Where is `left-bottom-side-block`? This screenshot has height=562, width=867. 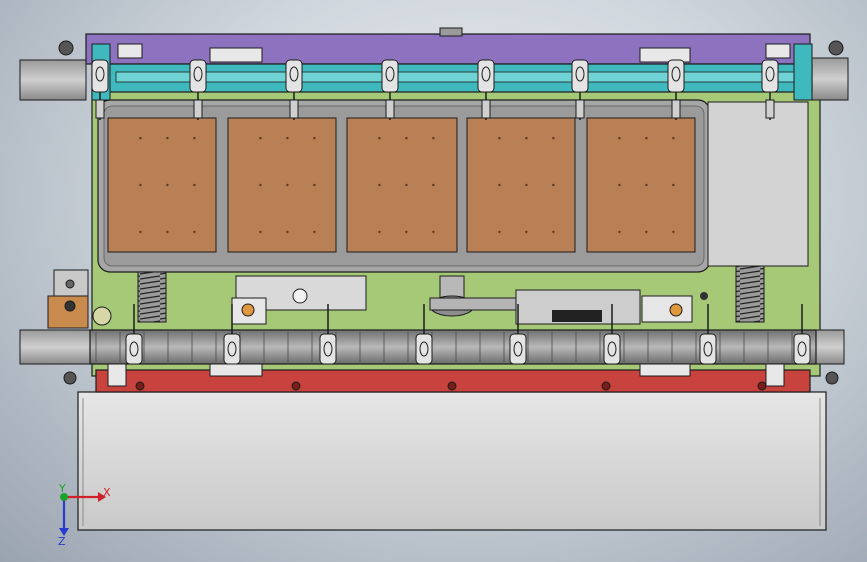
left-bottom-side-block is located at coordinates (55, 347).